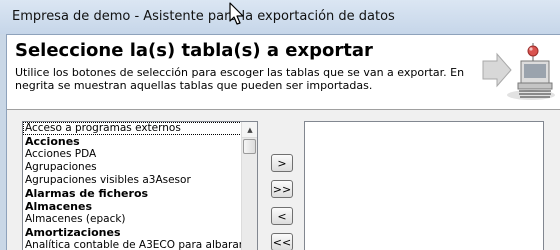 This screenshot has width=560, height=250. I want to click on mouse-pointer-icon, so click(238, 14).